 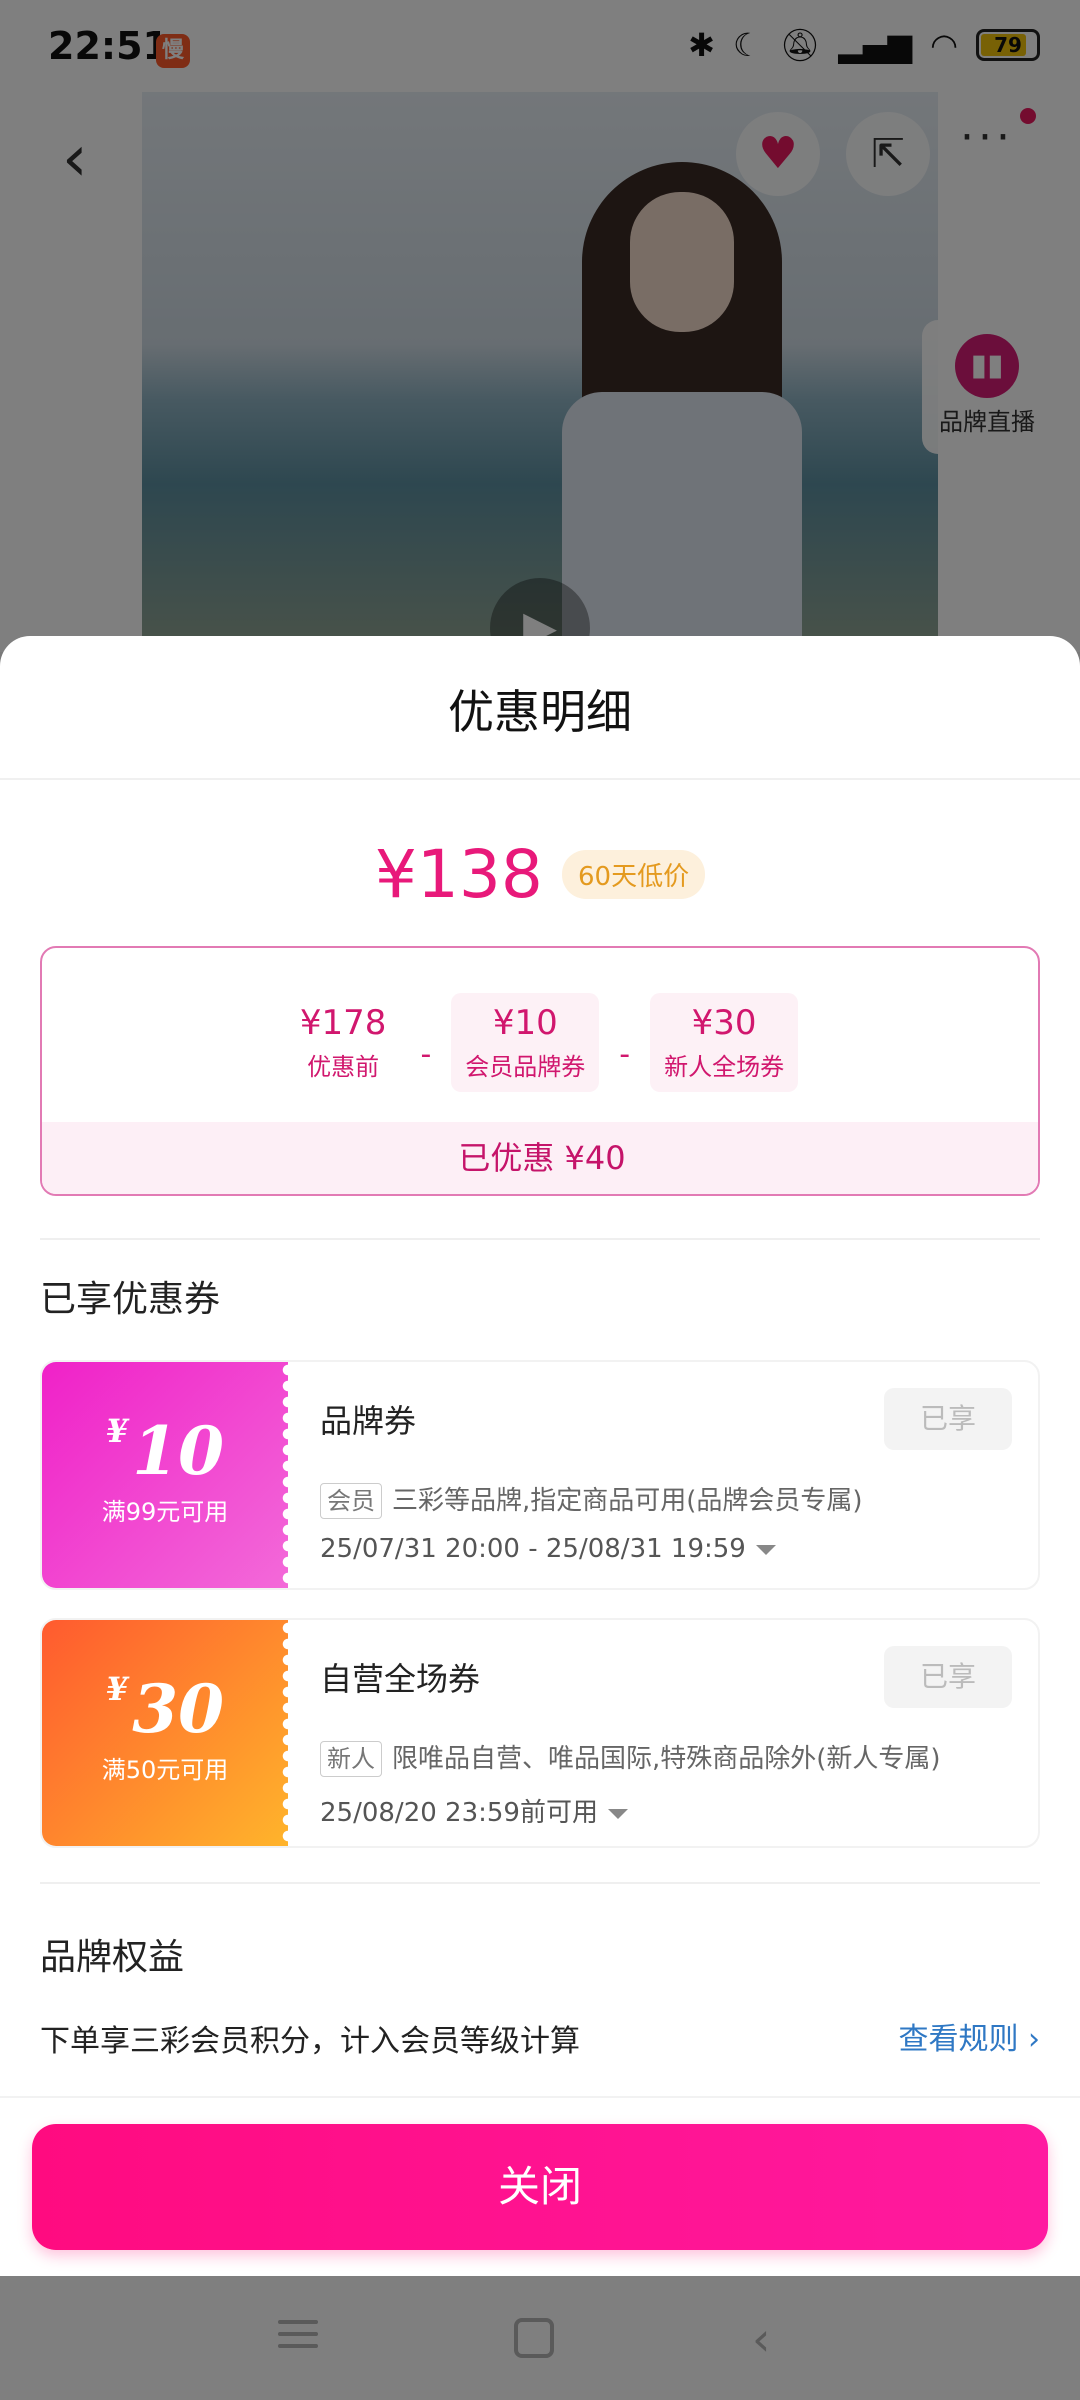 I want to click on coupon-condition: 满50元可用, so click(x=165, y=1770).